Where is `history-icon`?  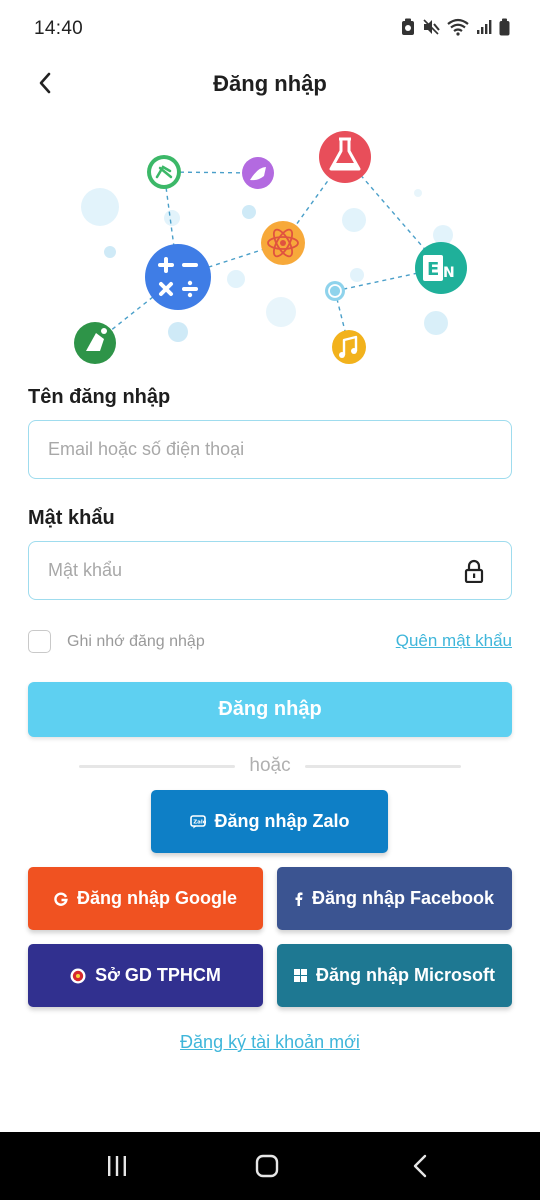 history-icon is located at coordinates (95, 343).